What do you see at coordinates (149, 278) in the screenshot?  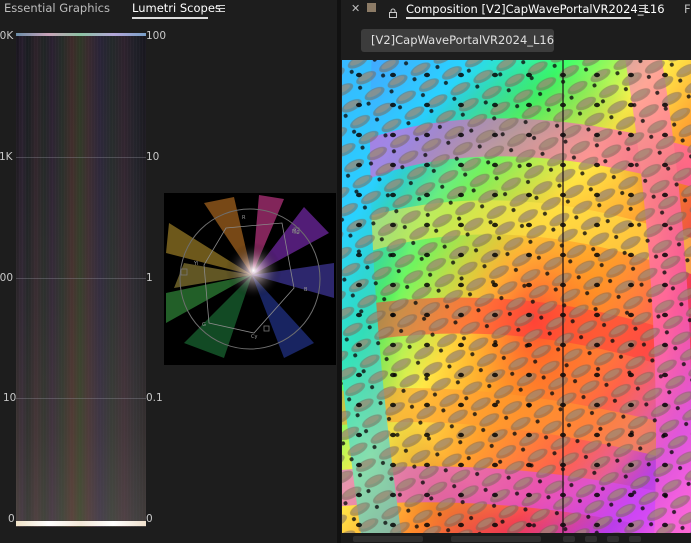 I see `scale-right-1: 1` at bounding box center [149, 278].